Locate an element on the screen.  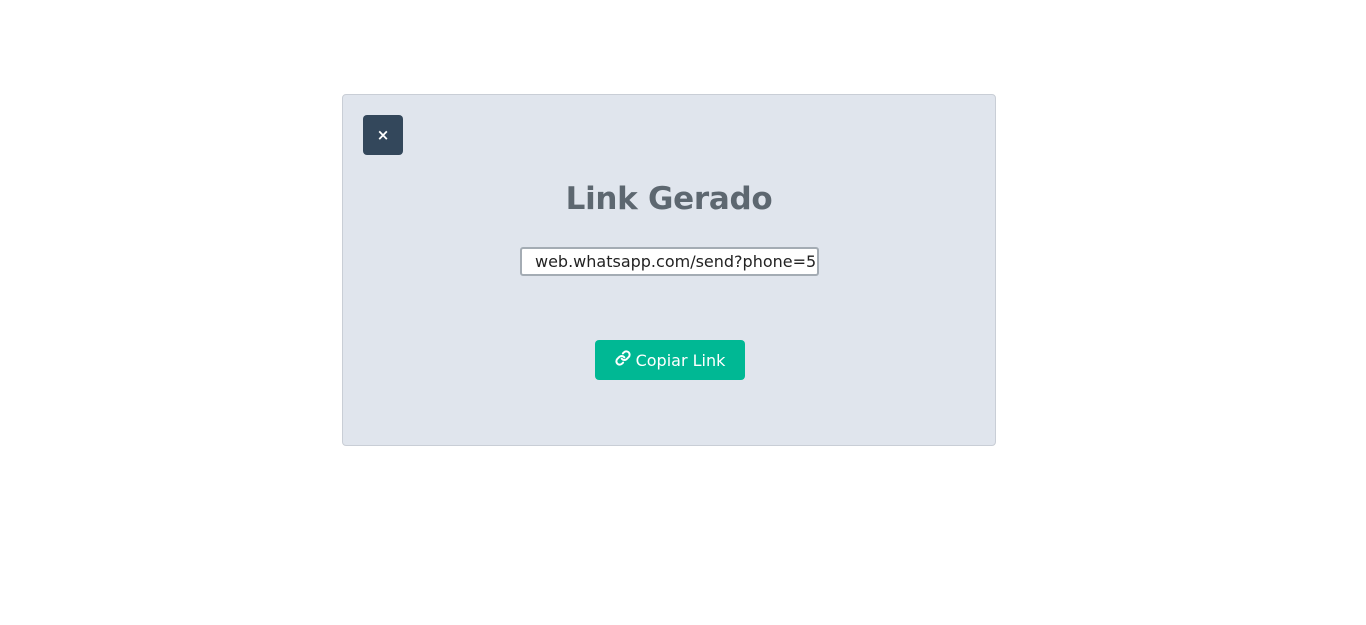
generated-link-field is located at coordinates (669, 261).